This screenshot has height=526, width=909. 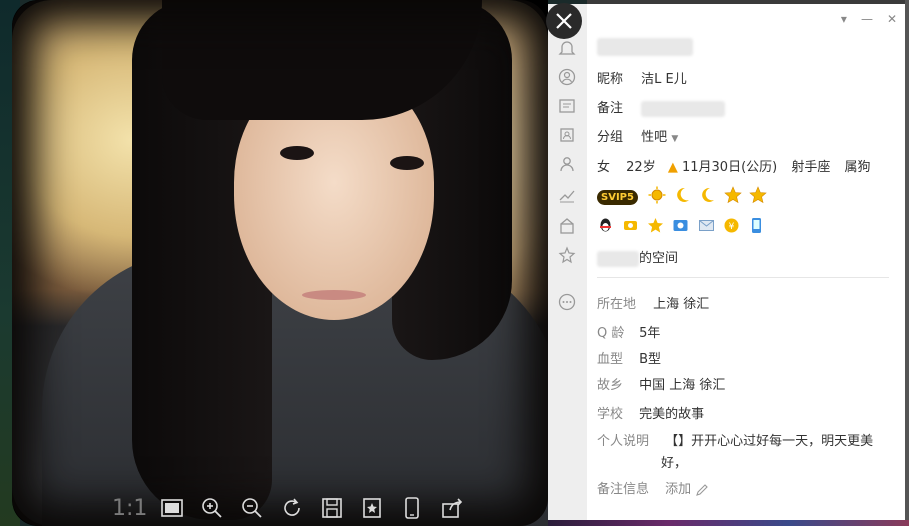 I want to click on actual-size-button: 1:1, so click(x=129, y=508).